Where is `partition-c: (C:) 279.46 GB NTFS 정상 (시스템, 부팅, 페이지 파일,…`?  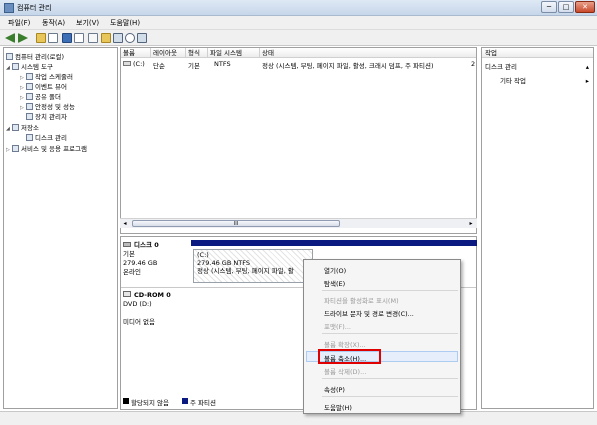 partition-c: (C:) 279.46 GB NTFS 정상 (시스템, 부팅, 페이지 파일,… is located at coordinates (253, 266).